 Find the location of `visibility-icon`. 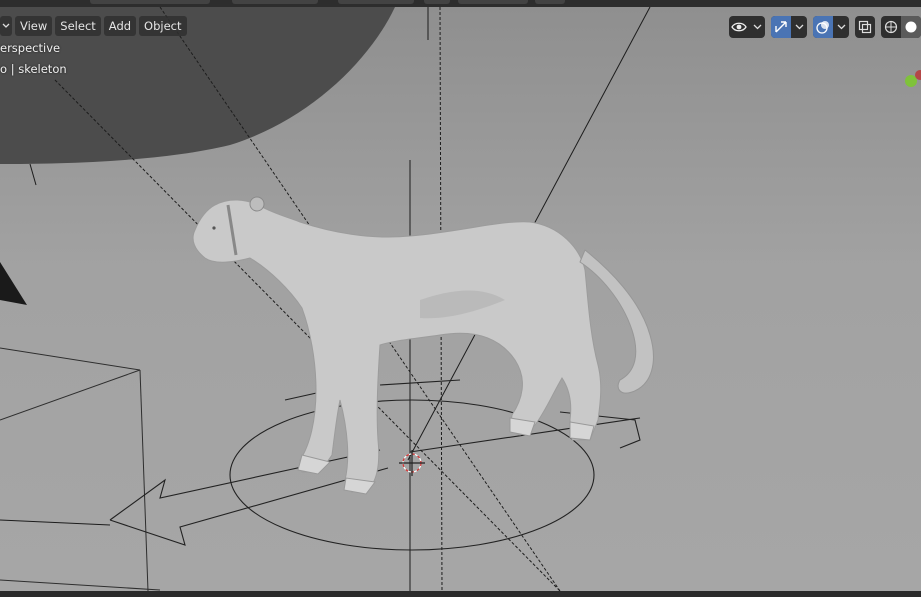

visibility-icon is located at coordinates (739, 27).